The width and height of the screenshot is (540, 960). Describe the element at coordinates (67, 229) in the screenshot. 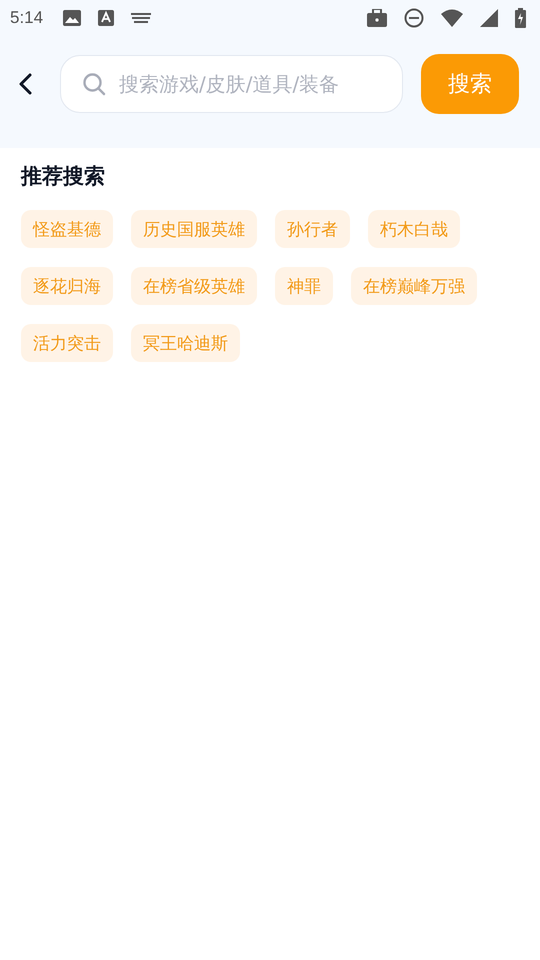

I see `search-tag: 怪盗基德` at that location.